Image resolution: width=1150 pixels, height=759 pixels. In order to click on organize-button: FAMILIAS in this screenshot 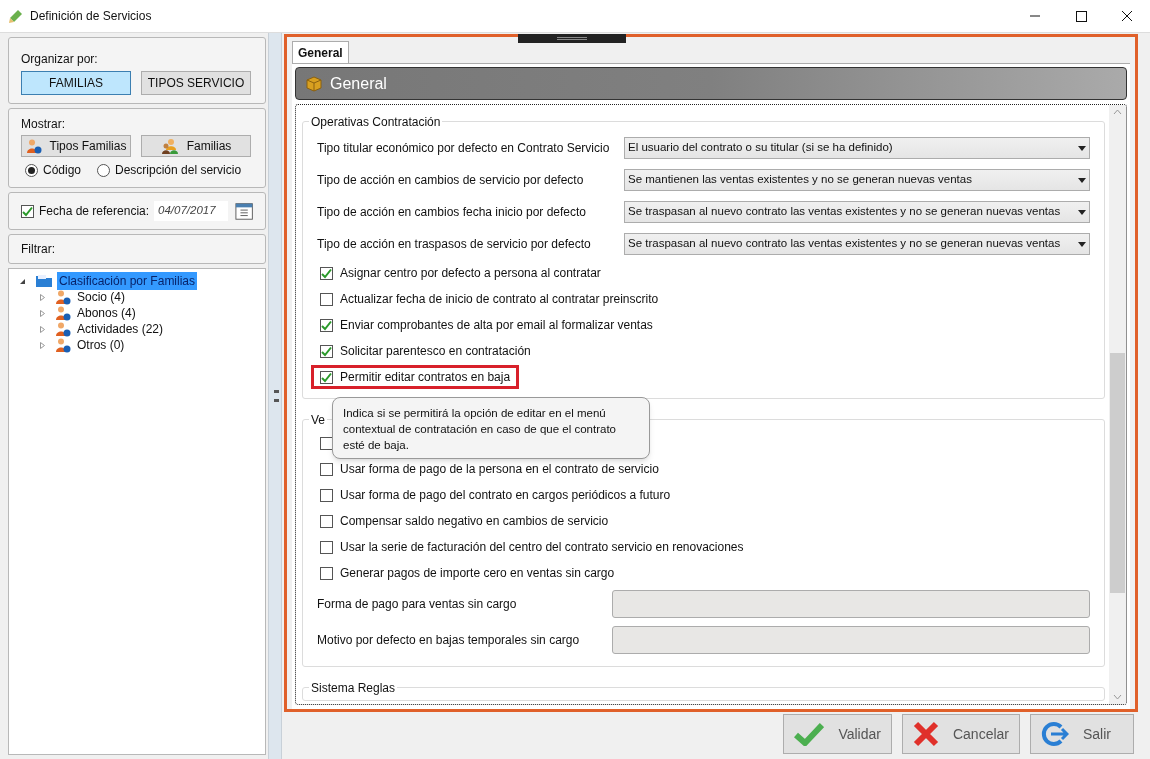, I will do `click(76, 83)`.